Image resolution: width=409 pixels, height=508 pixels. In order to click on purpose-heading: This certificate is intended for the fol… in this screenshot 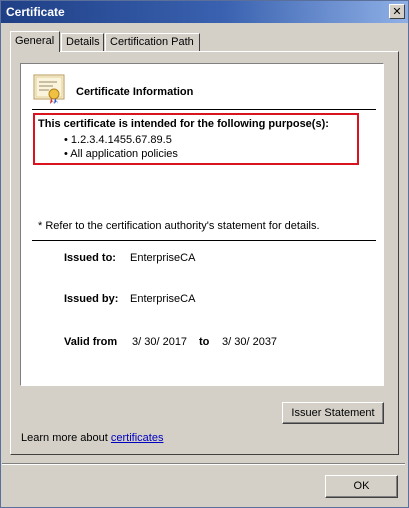, I will do `click(183, 124)`.